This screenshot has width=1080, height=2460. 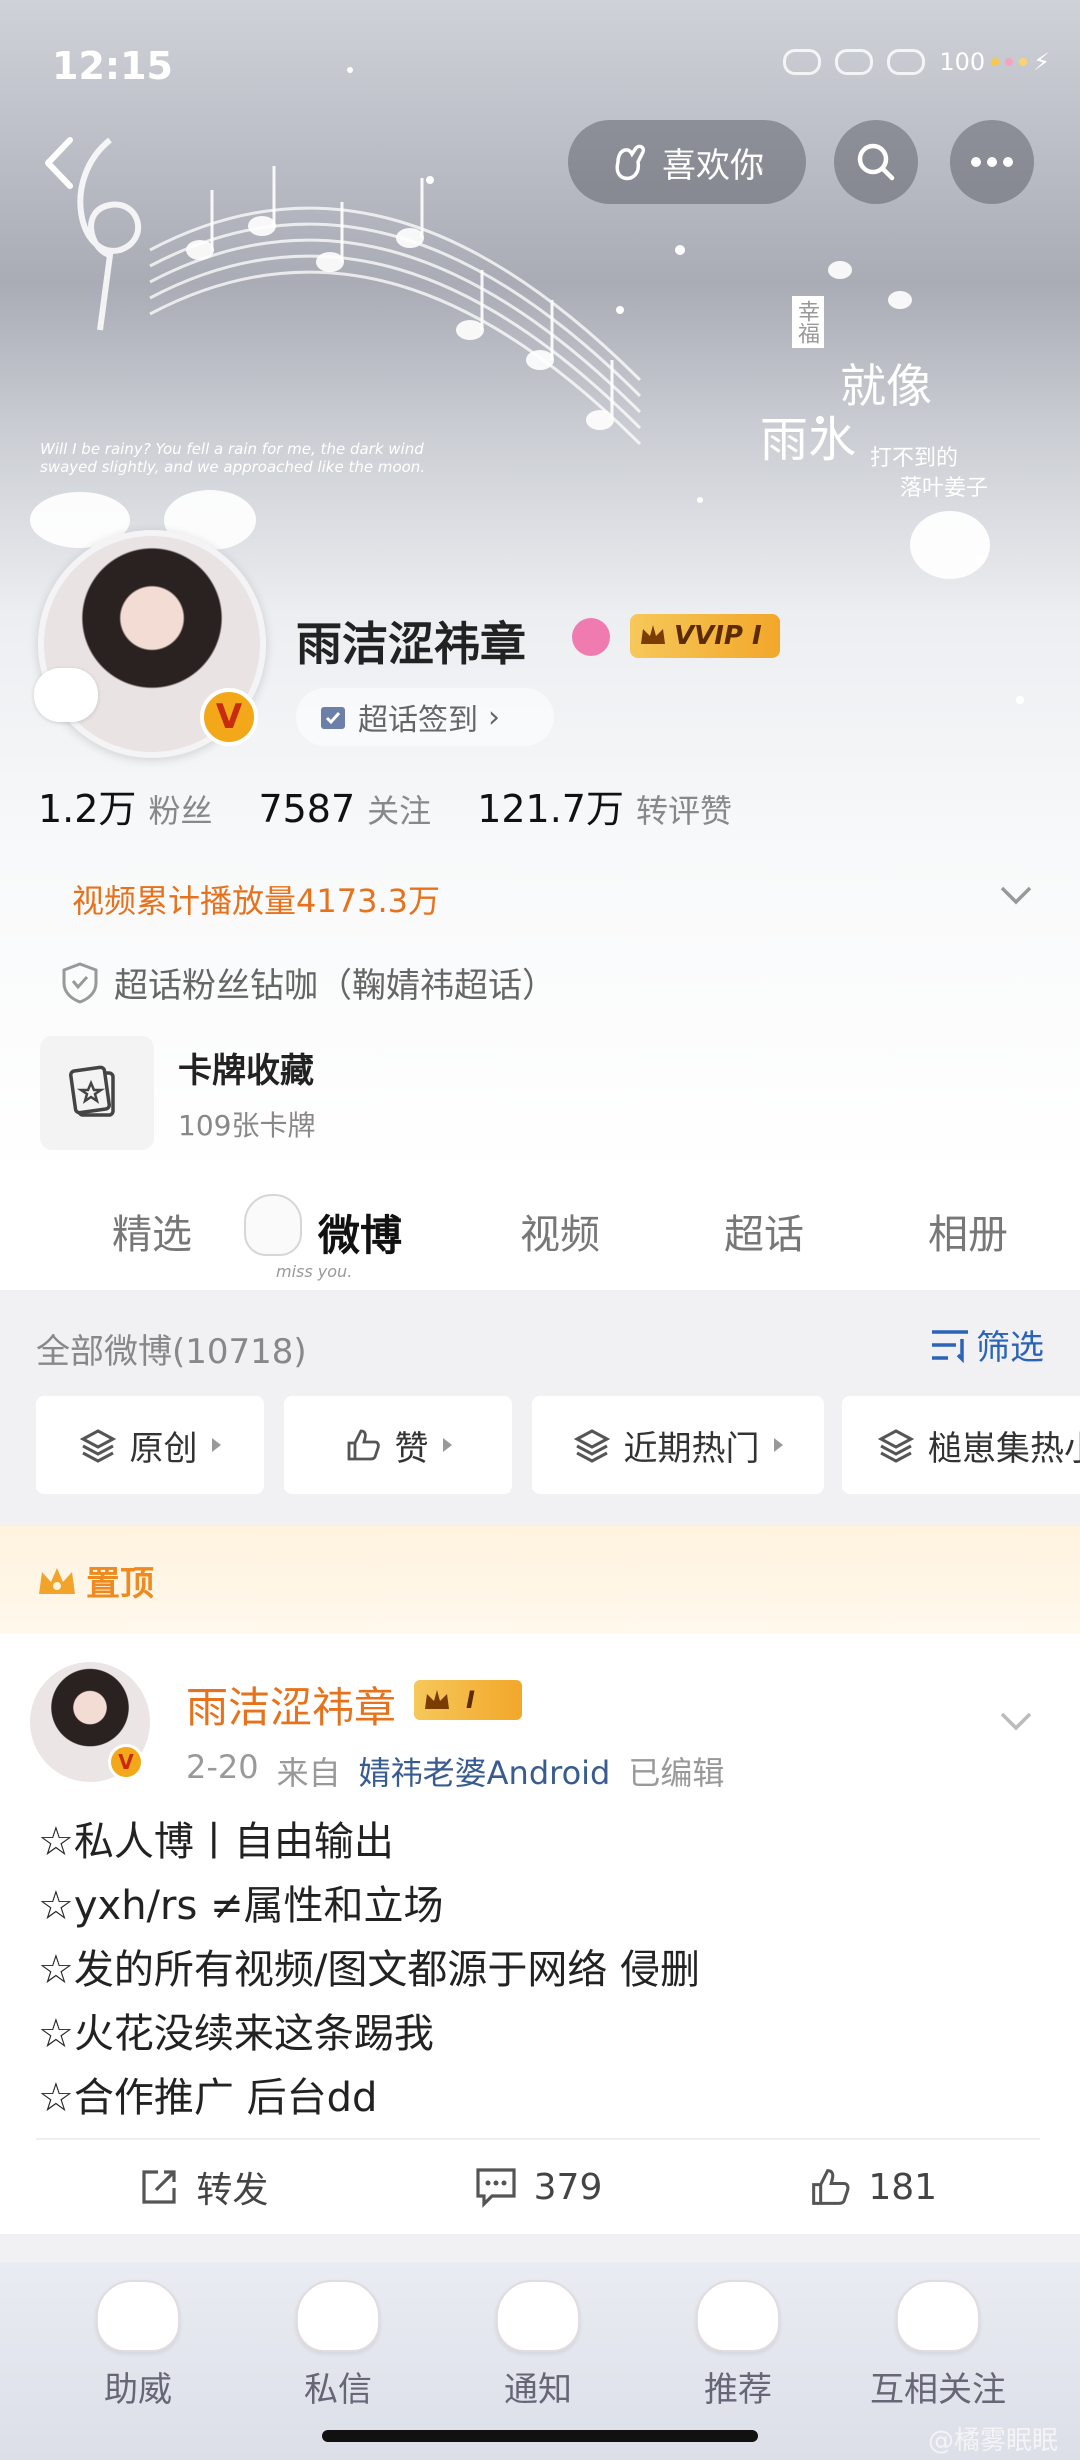 I want to click on post-actions: 转发 379 181, so click(x=538, y=2186).